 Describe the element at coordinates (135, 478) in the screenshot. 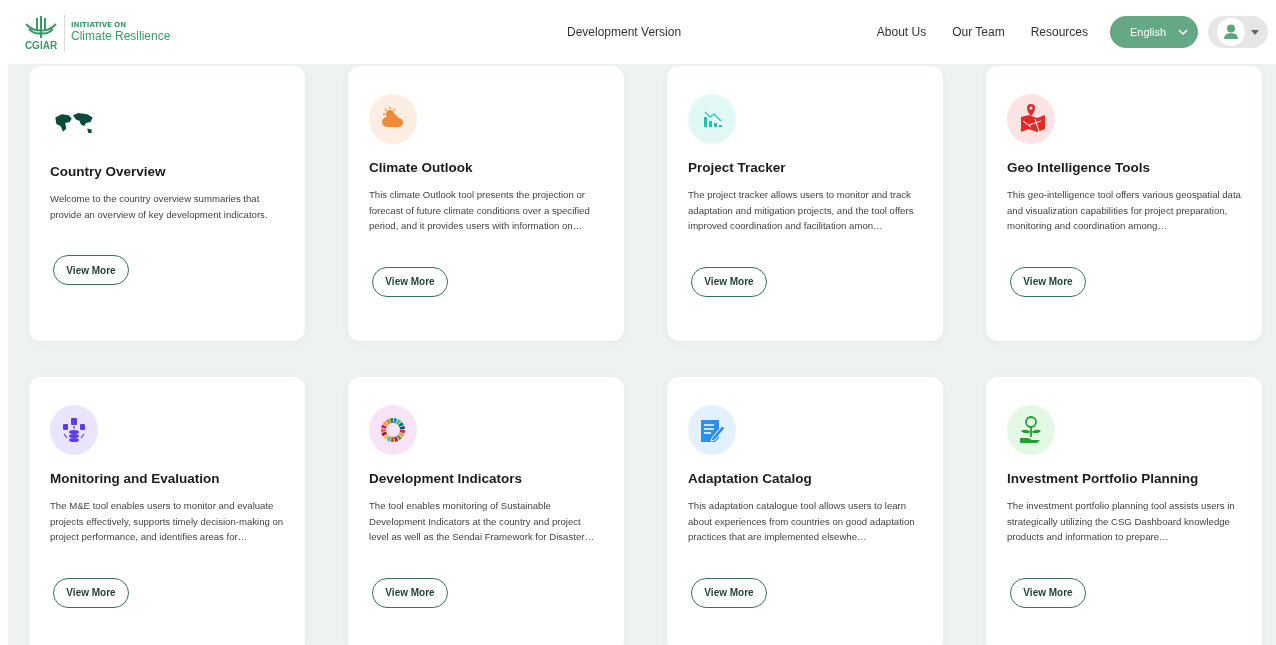

I see `card-title: Monitoring and Evaluation` at that location.